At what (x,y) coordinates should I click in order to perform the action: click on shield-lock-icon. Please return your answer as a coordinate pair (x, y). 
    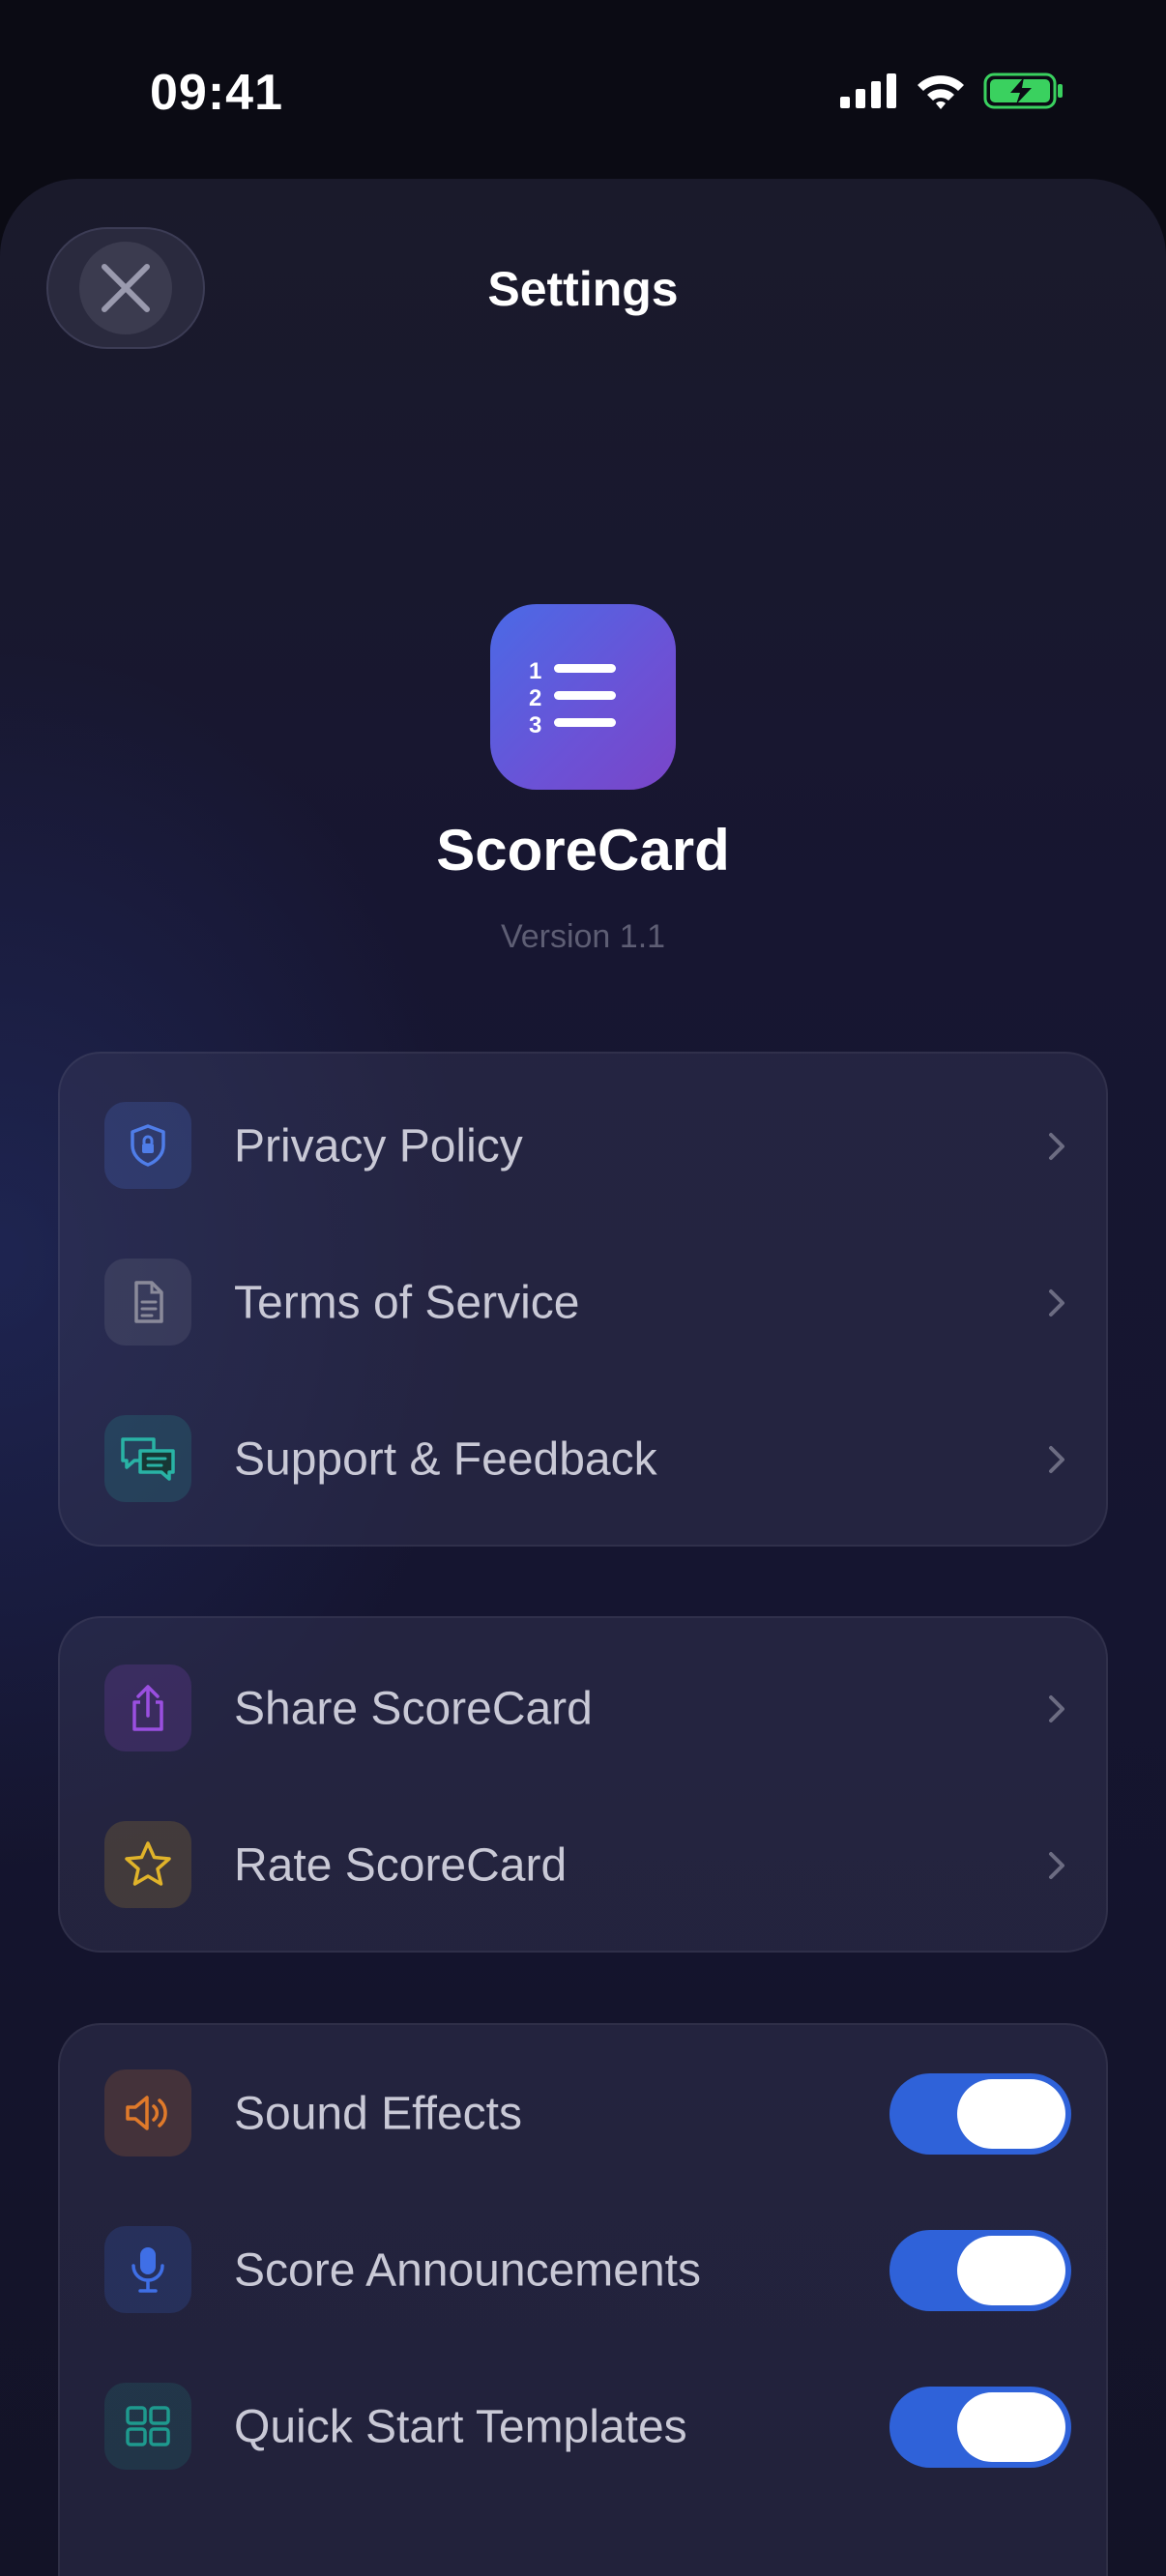
    Looking at the image, I should click on (147, 1145).